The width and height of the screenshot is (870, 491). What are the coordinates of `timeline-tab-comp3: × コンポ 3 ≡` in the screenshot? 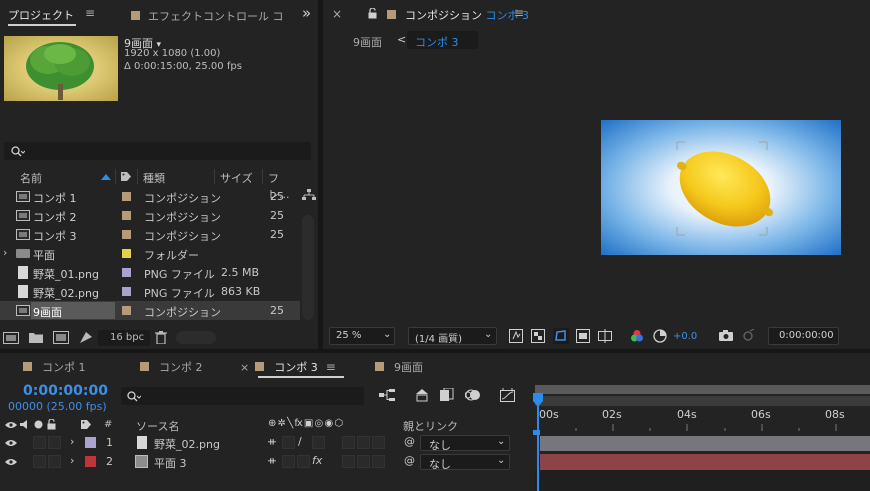 It's located at (288, 367).